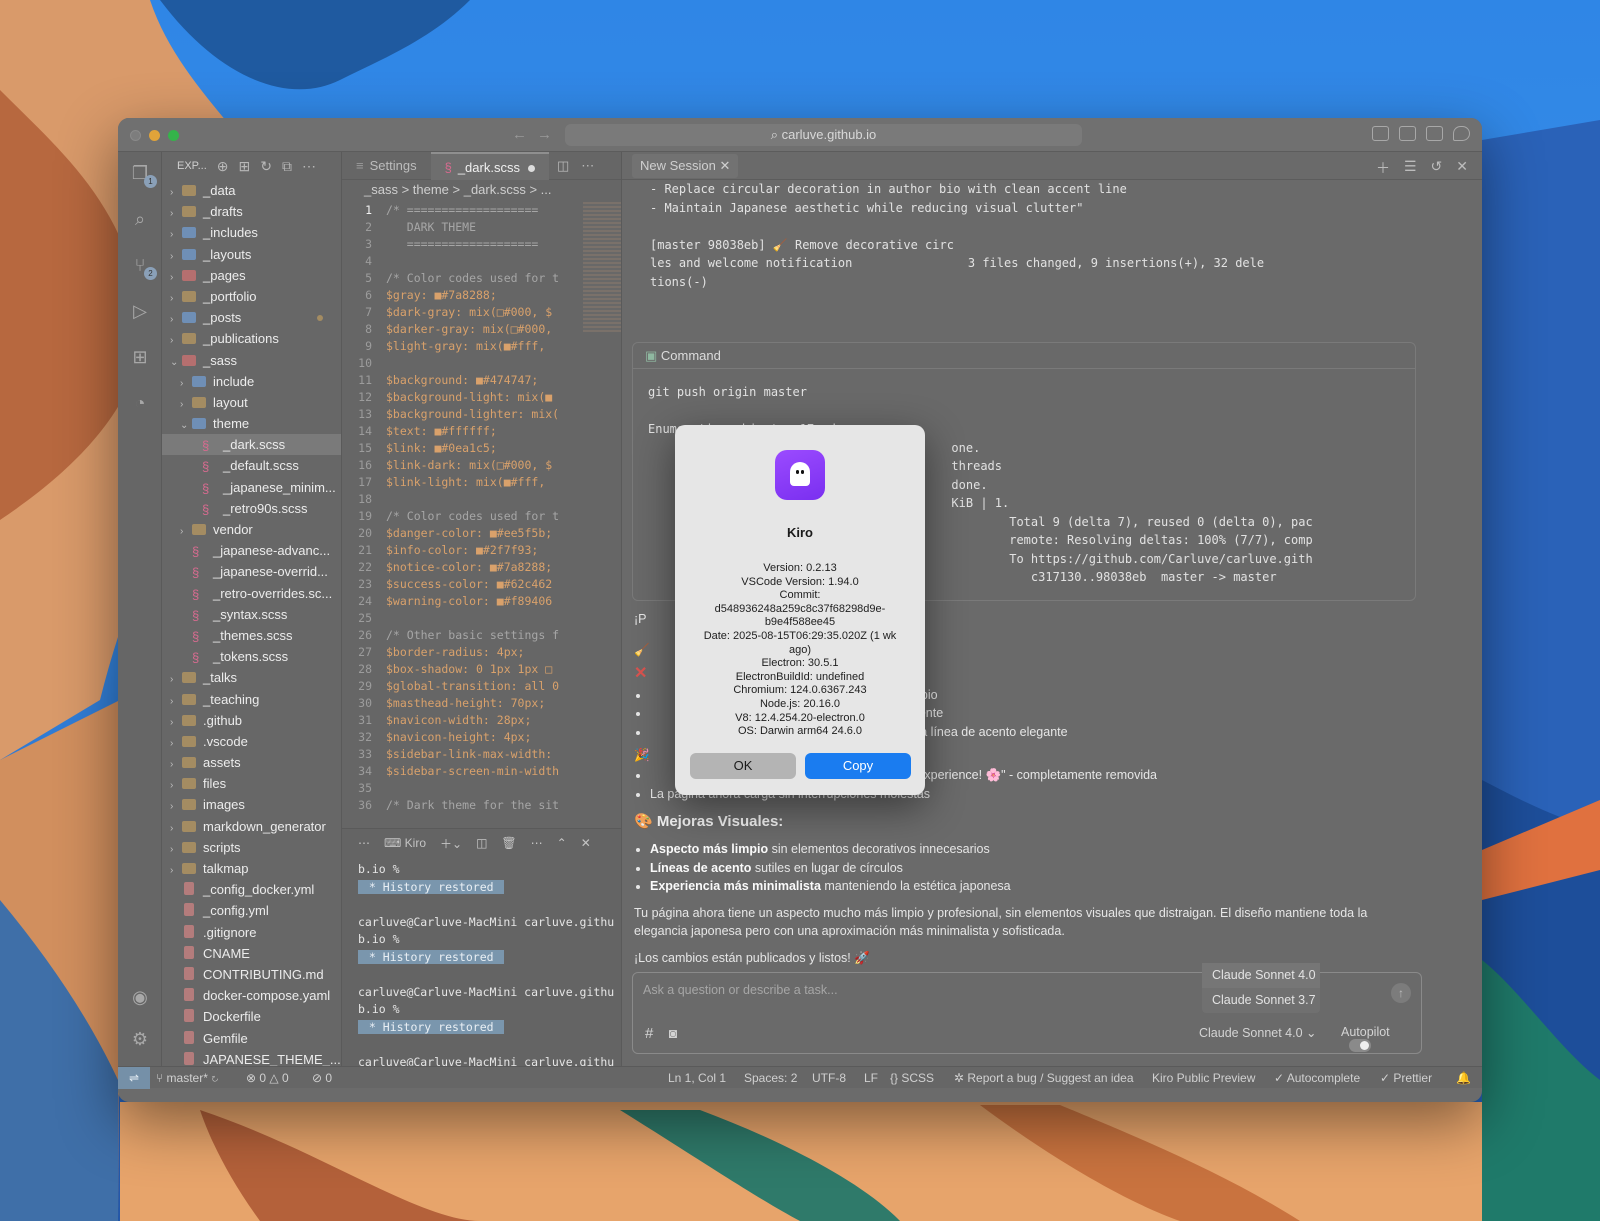 The image size is (1600, 1221). I want to click on run-debug-icon: ▷, so click(140, 311).